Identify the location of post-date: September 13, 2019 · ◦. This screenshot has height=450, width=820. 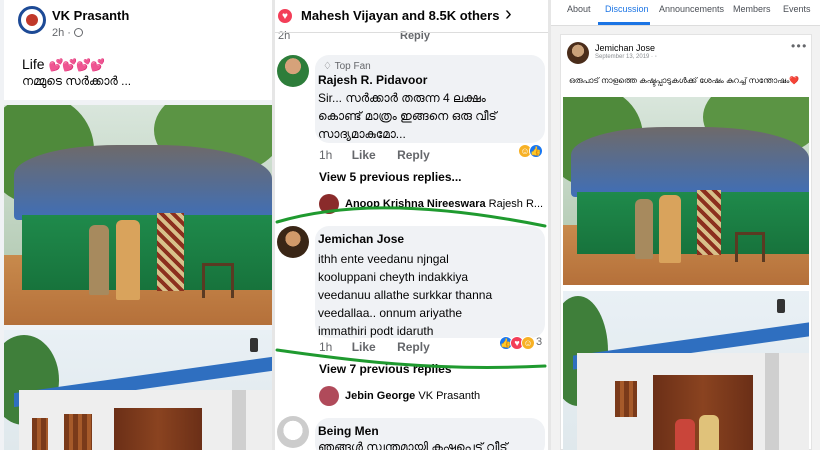
(626, 57).